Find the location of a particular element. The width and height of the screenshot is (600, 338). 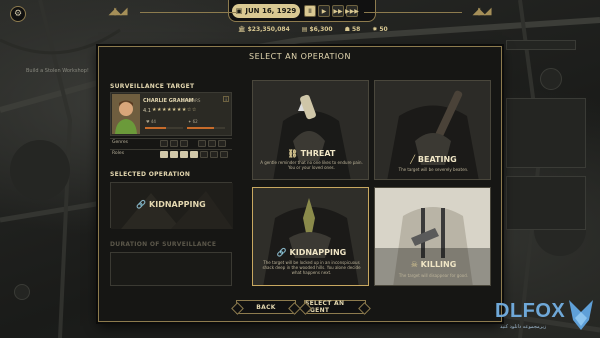

cash-stat: ▤ $6,300 is located at coordinates (317, 29).